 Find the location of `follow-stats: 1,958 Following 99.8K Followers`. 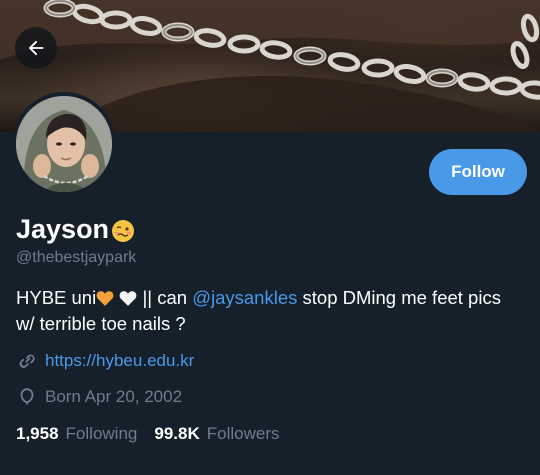

follow-stats: 1,958 Following 99.8K Followers is located at coordinates (147, 434).